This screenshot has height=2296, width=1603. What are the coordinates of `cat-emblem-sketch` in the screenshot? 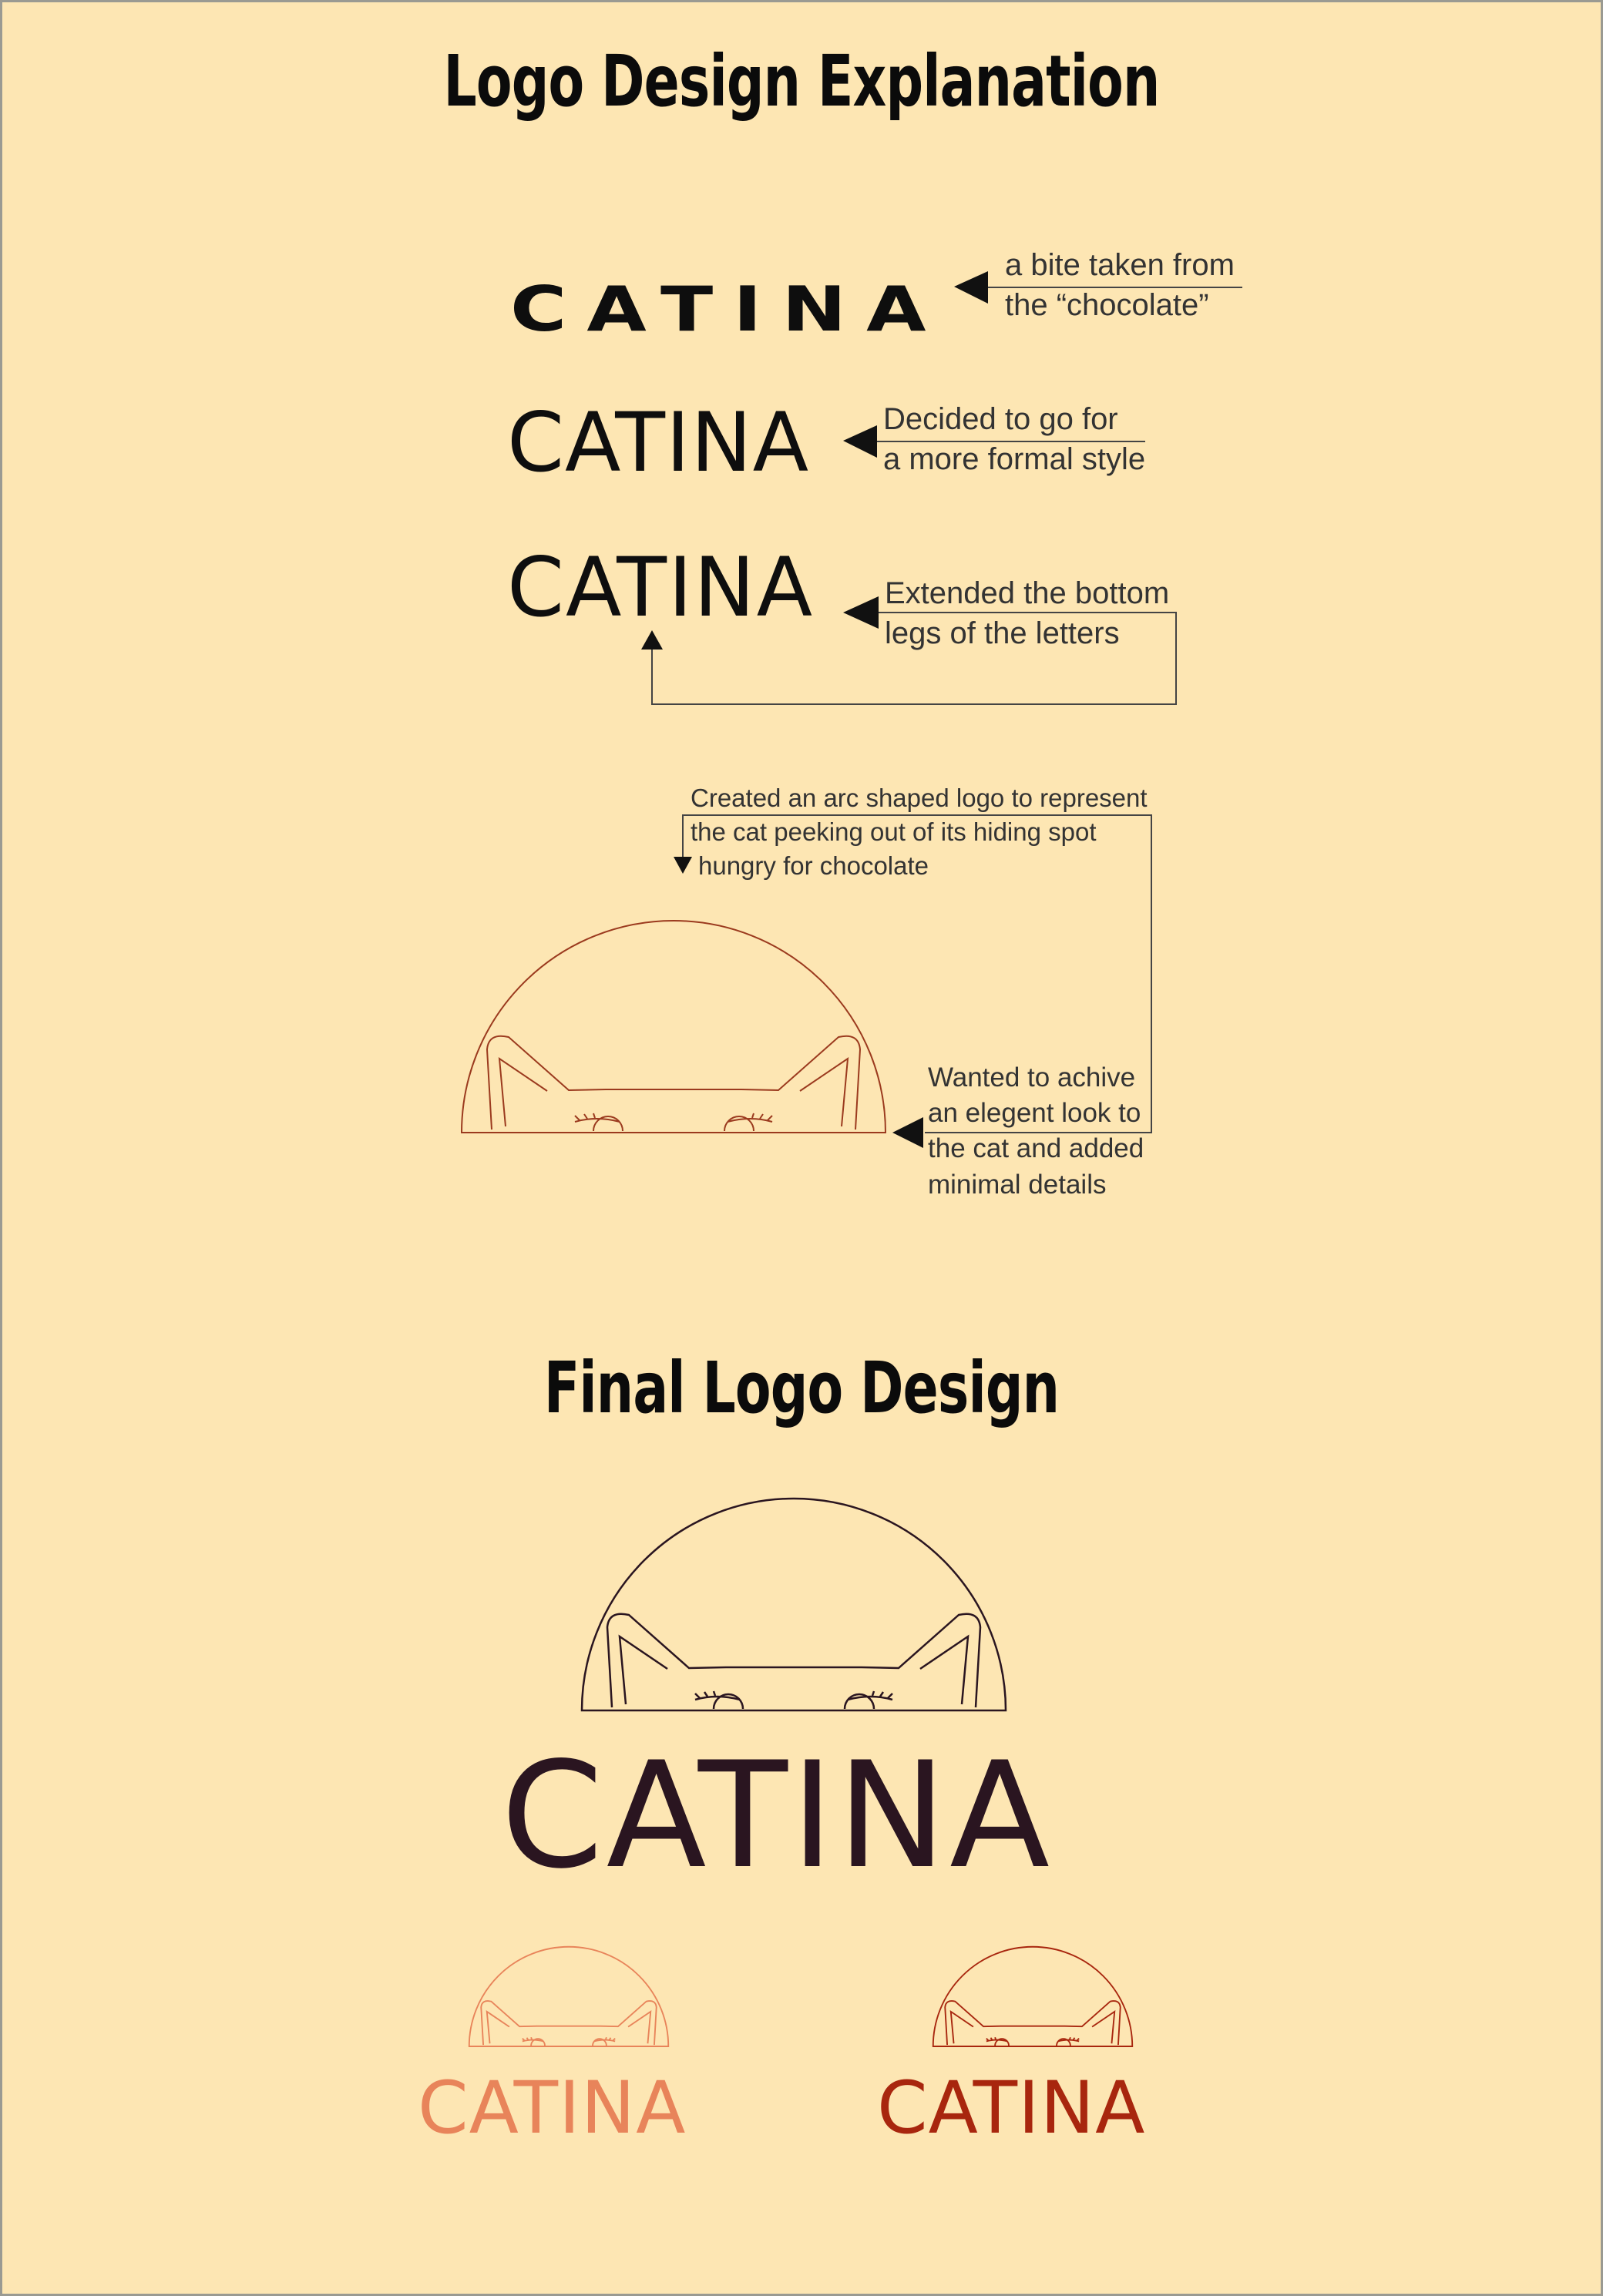 It's located at (673, 1027).